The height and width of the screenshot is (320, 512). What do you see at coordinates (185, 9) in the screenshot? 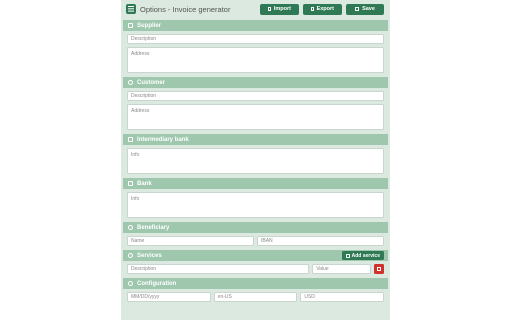
I see `page-title: Options - Invoice generator` at bounding box center [185, 9].